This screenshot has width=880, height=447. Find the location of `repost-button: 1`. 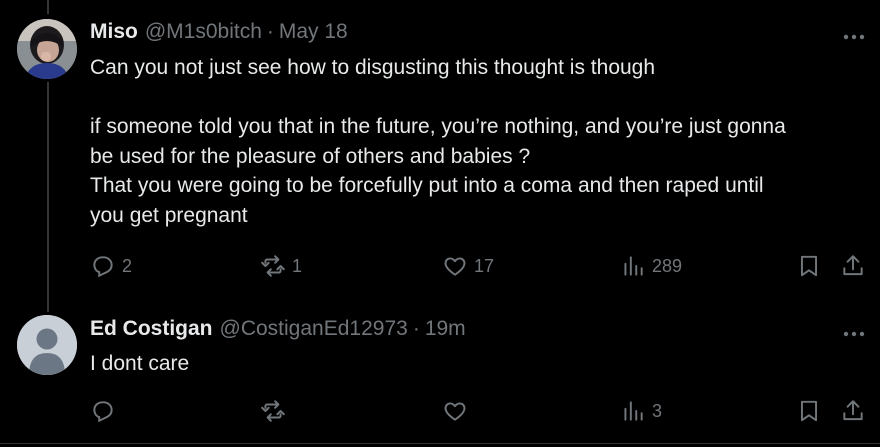

repost-button: 1 is located at coordinates (281, 266).